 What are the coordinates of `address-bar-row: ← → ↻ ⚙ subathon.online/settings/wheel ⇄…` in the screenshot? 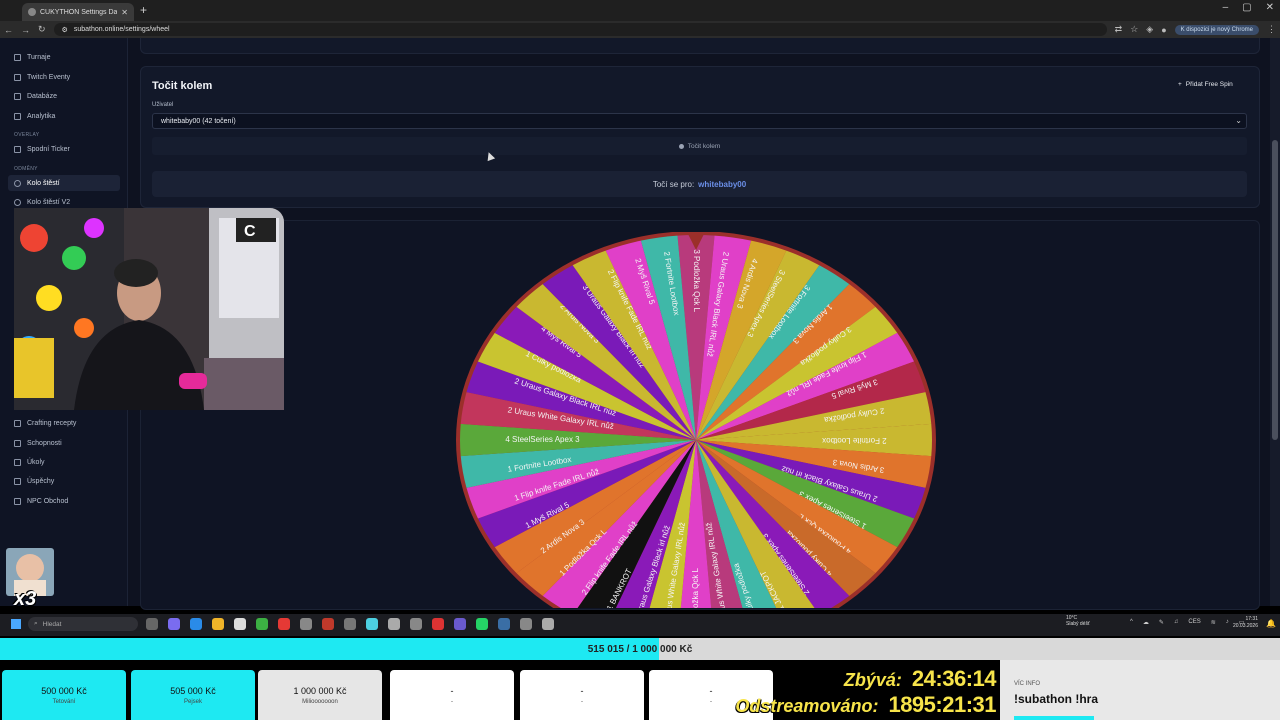 It's located at (640, 29).